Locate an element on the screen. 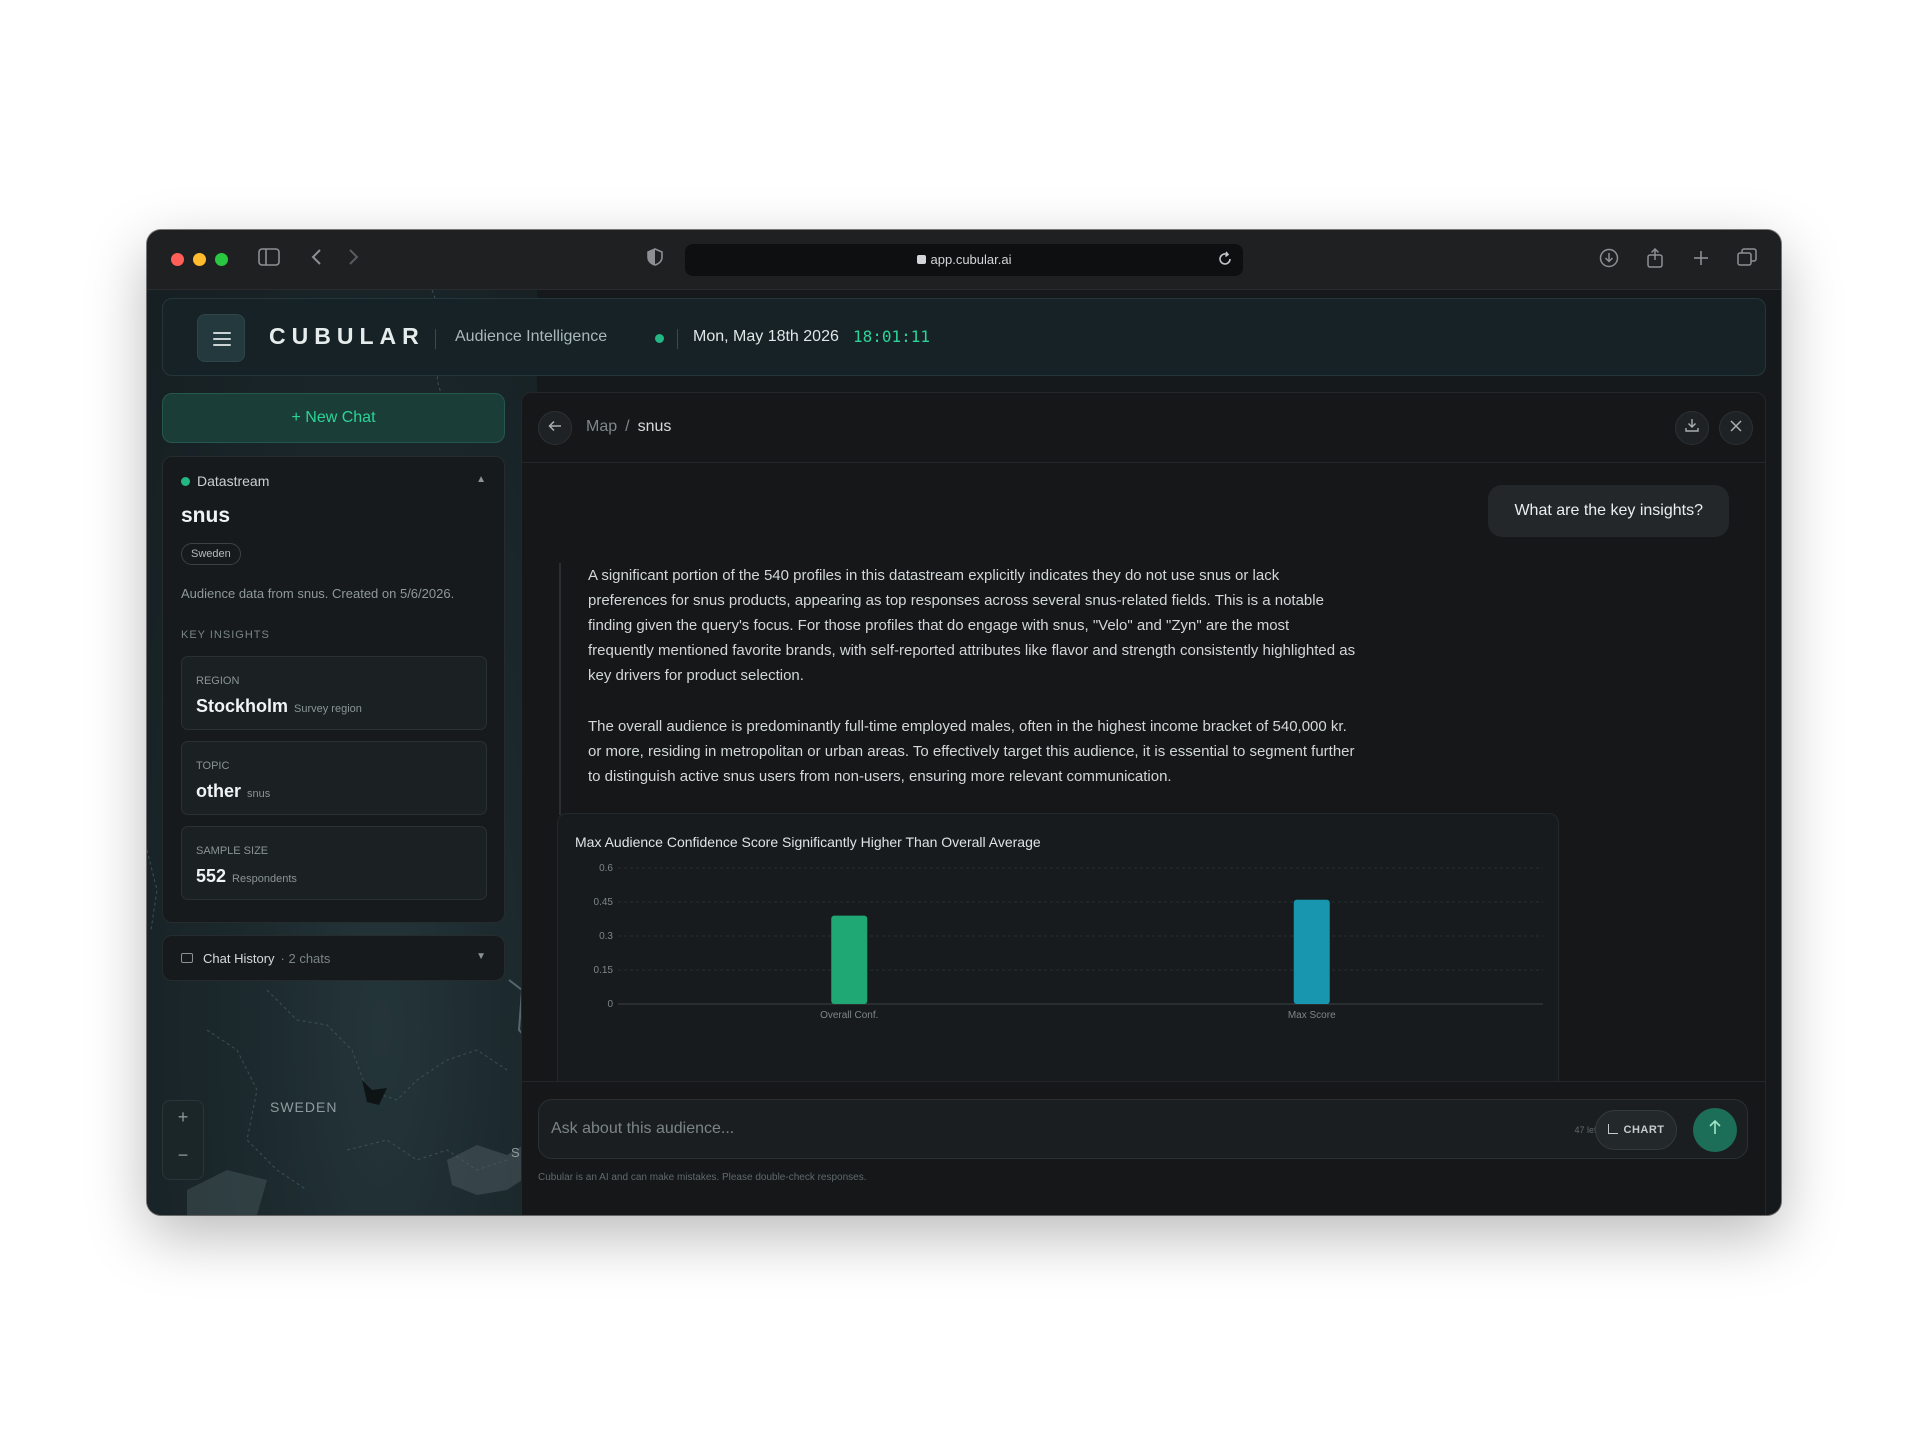 The width and height of the screenshot is (1920, 1440). insight-sub: Respondents is located at coordinates (264, 879).